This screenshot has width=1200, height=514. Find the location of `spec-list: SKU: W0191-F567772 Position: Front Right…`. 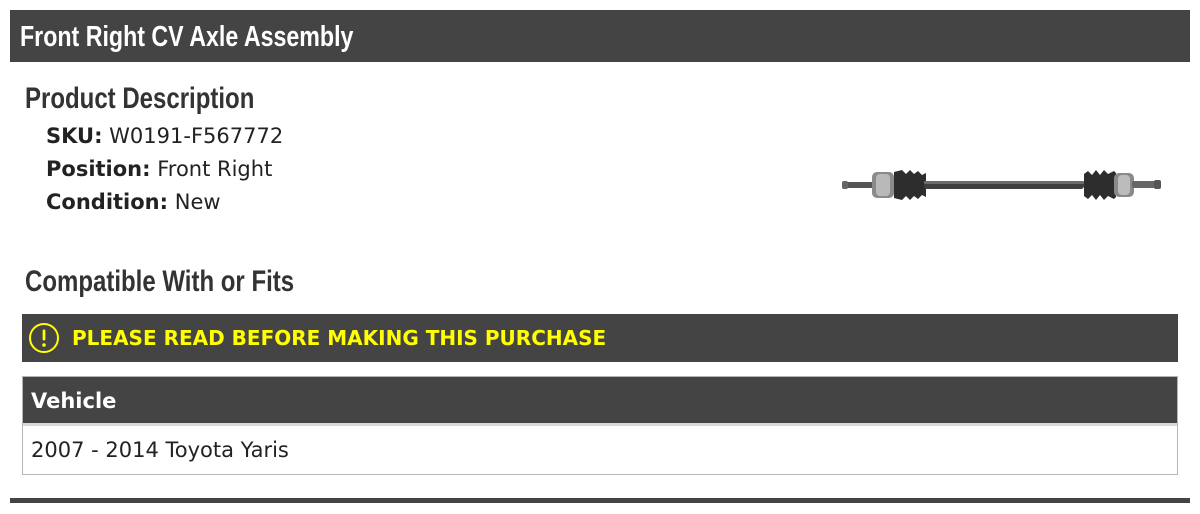

spec-list: SKU: W0191-F567772 Position: Front Right… is located at coordinates (164, 169).